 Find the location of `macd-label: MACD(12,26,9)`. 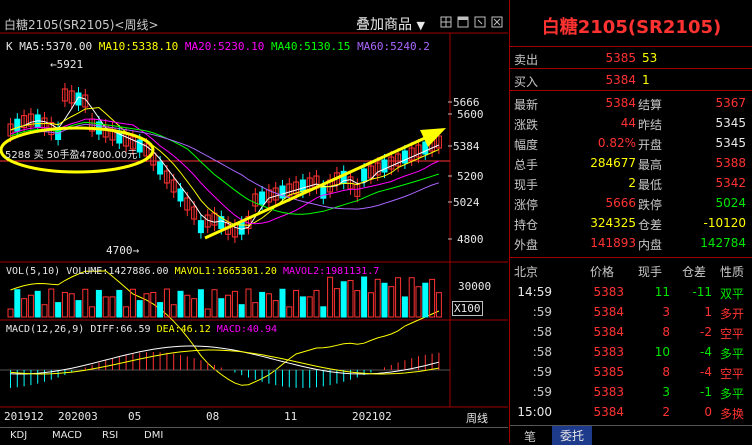

macd-label: MACD(12,26,9) is located at coordinates (45, 329).